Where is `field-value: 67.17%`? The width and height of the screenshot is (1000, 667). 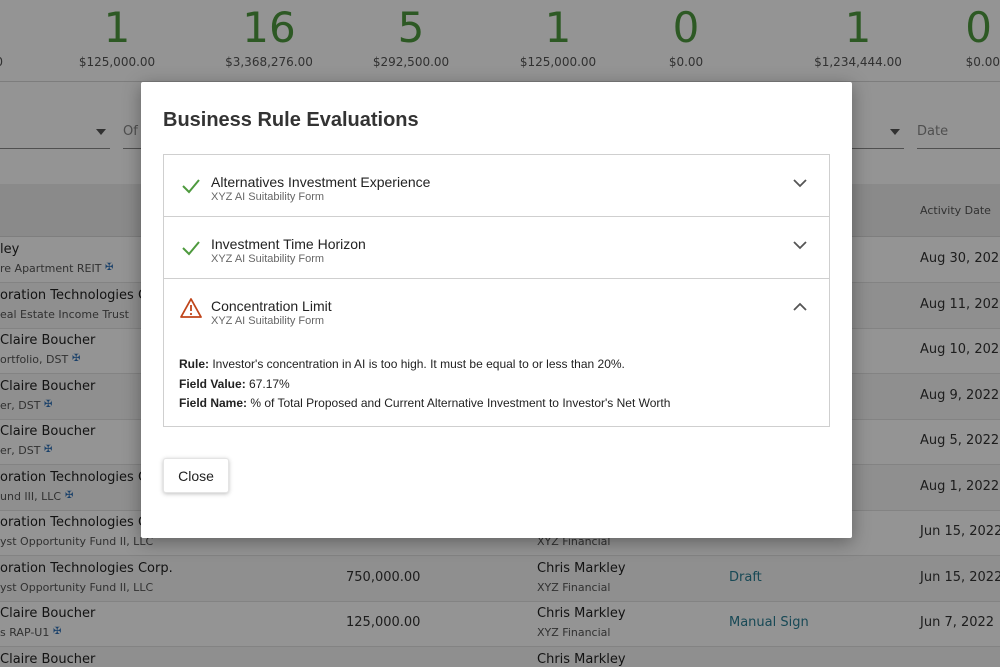 field-value: 67.17% is located at coordinates (269, 384).